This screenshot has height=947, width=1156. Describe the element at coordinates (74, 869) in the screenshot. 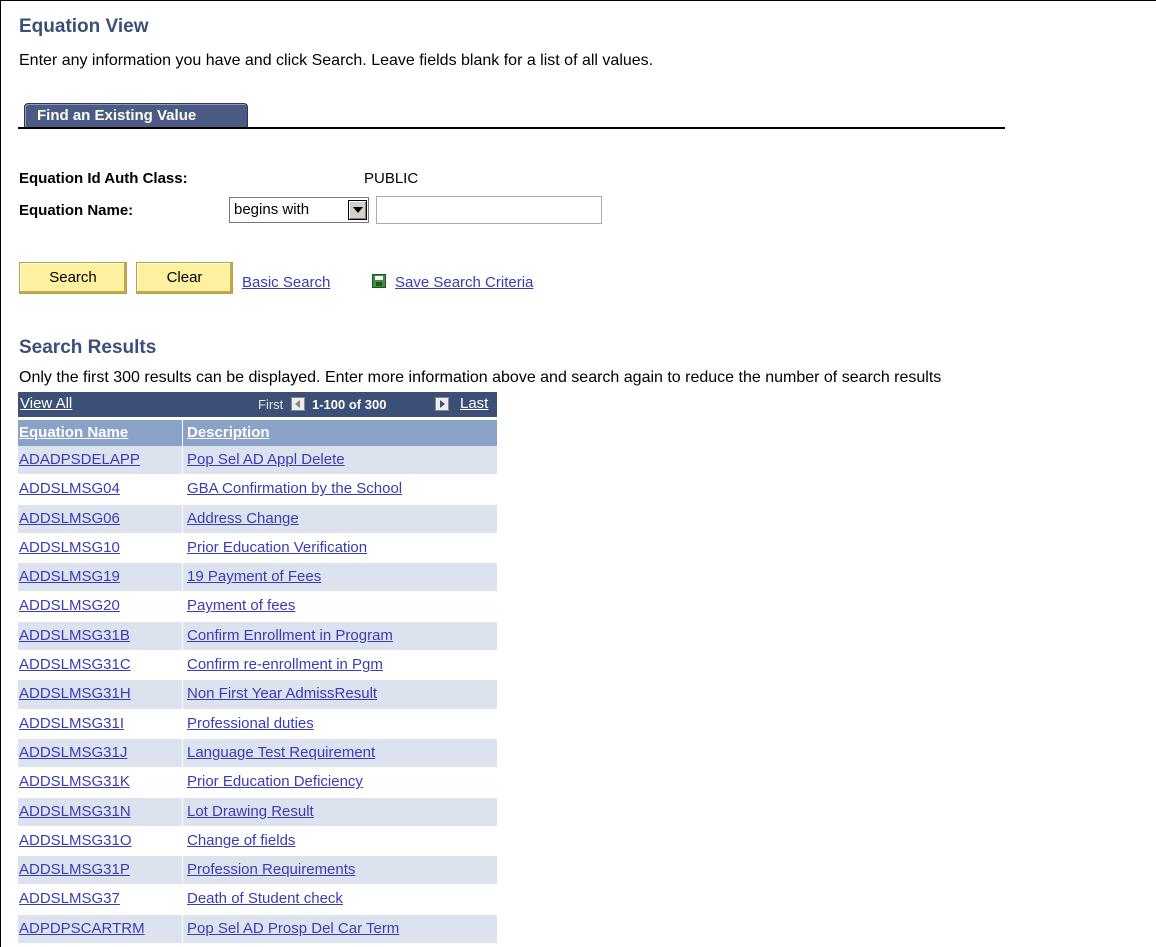

I see `equation-name-link: ADDSLMSG31P` at that location.